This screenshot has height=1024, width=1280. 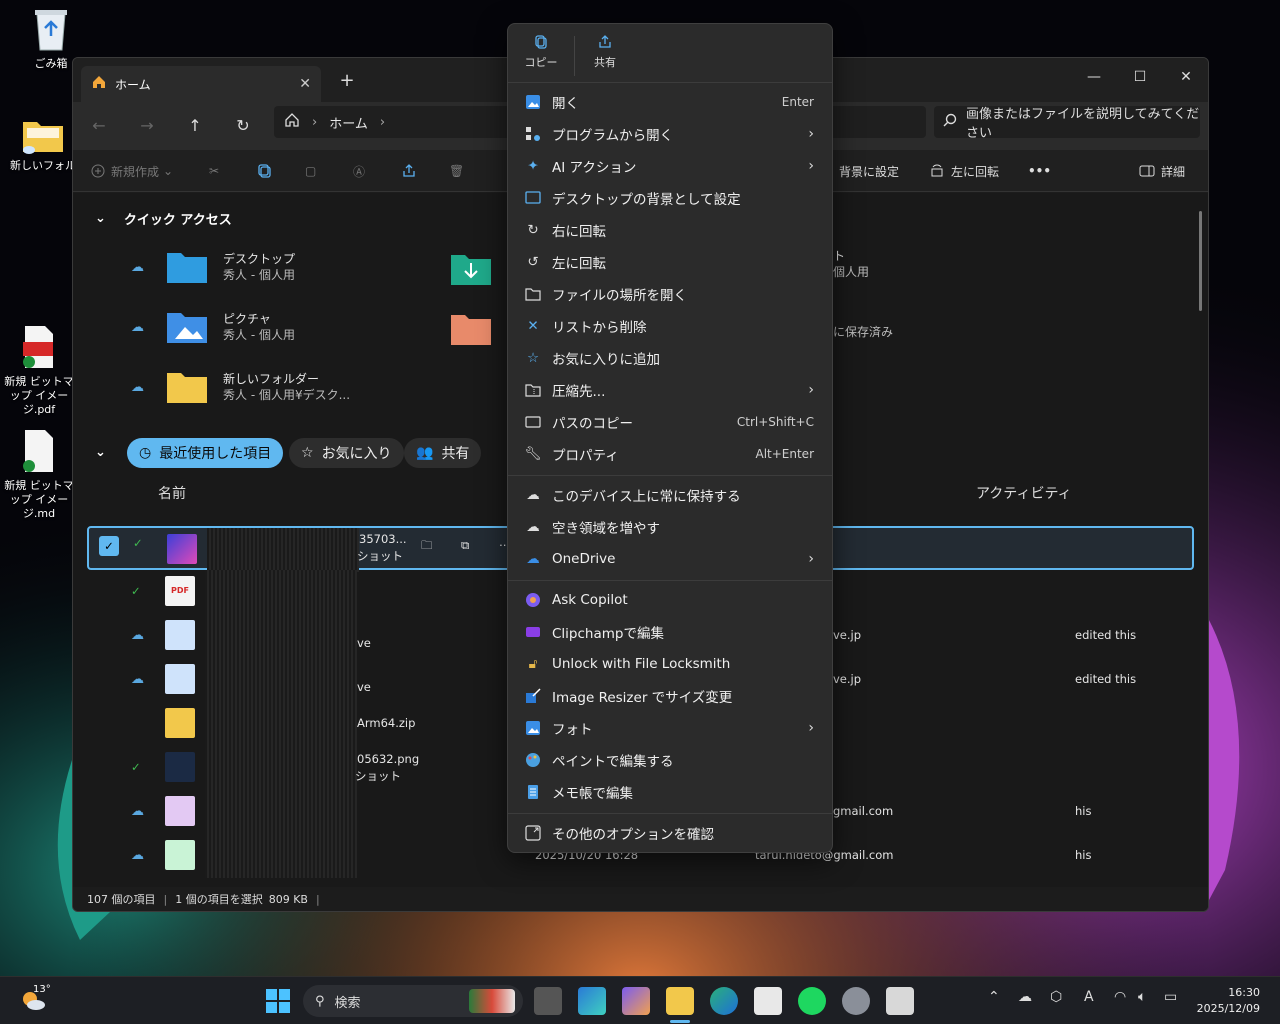 What do you see at coordinates (305, 84) in the screenshot?
I see `close-tab-icon: ✕` at bounding box center [305, 84].